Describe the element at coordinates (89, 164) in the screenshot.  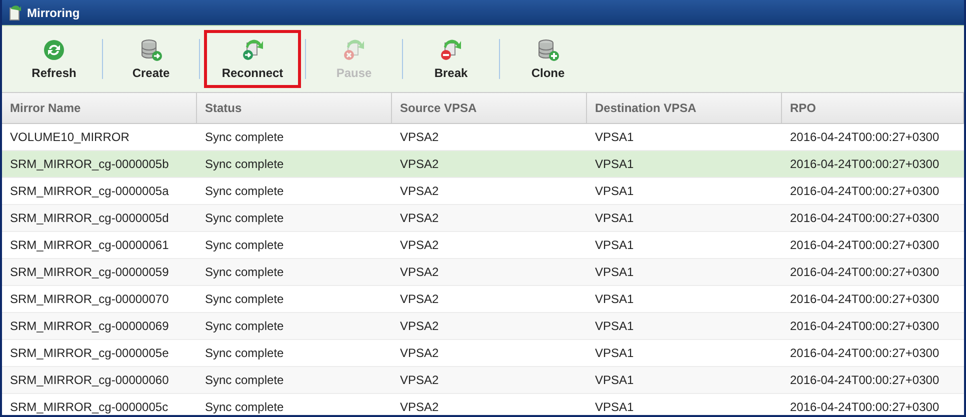
I see `table-cell-text: SRM_MIRROR_cg-0000005b` at that location.